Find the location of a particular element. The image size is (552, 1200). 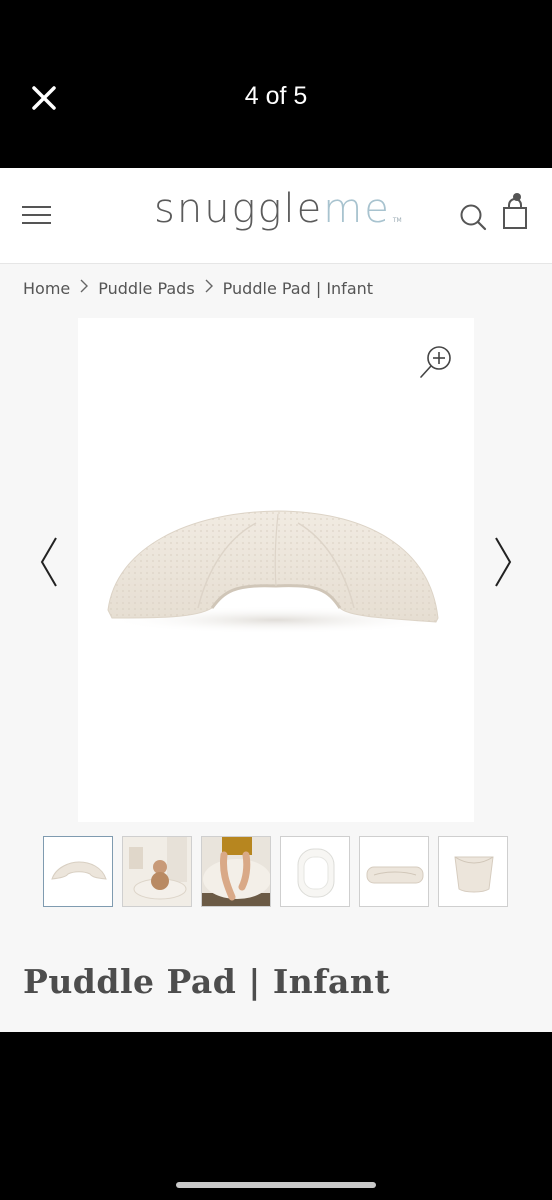

breadcrumb-current: Puddle Pad | Infant is located at coordinates (298, 288).